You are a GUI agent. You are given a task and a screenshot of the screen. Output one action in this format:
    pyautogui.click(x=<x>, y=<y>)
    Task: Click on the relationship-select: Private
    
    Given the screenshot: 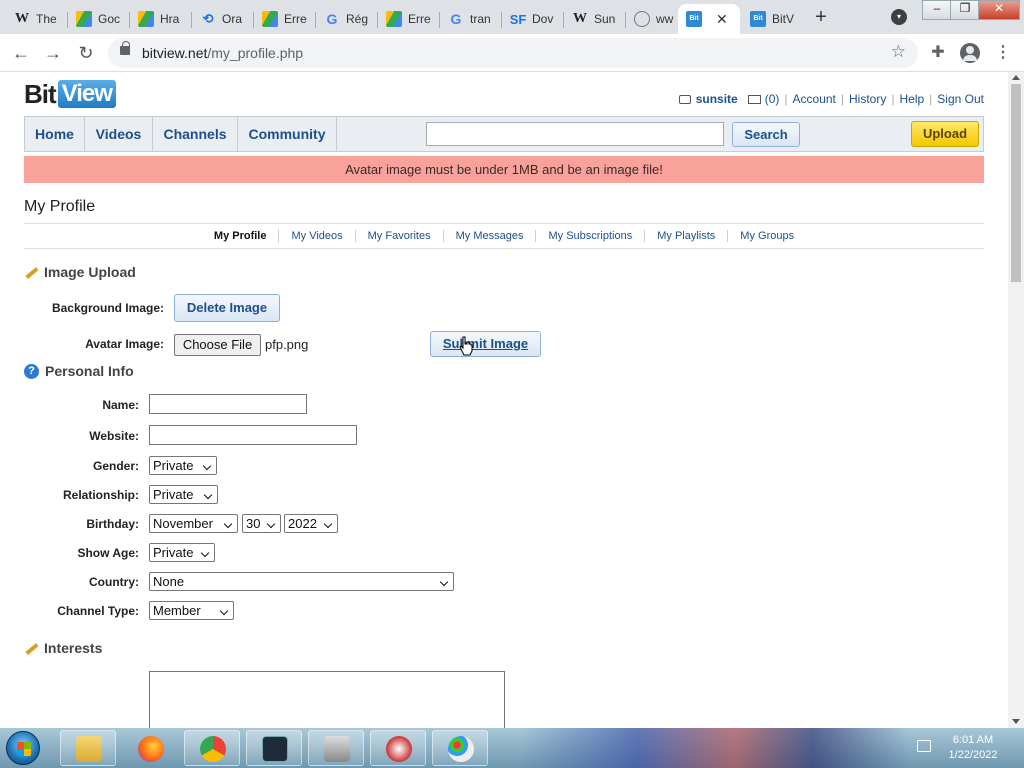 What is the action you would take?
    pyautogui.click(x=183, y=494)
    